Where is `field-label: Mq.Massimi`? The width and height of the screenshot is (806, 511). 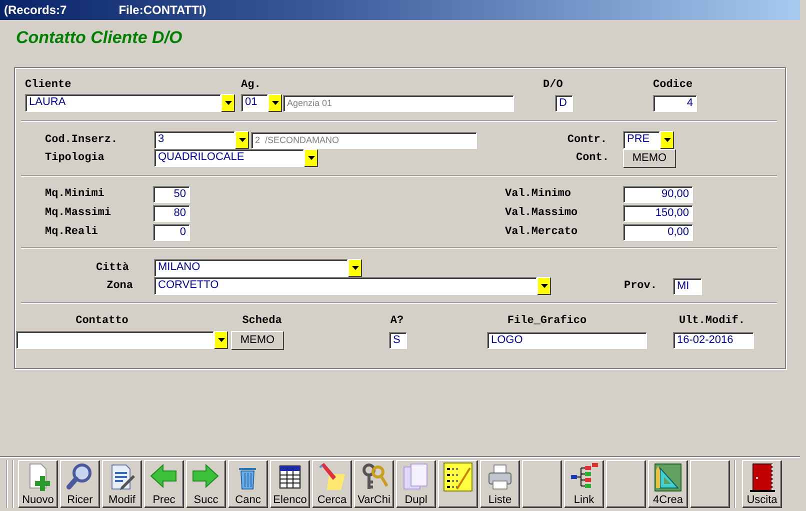 field-label: Mq.Massimi is located at coordinates (78, 213).